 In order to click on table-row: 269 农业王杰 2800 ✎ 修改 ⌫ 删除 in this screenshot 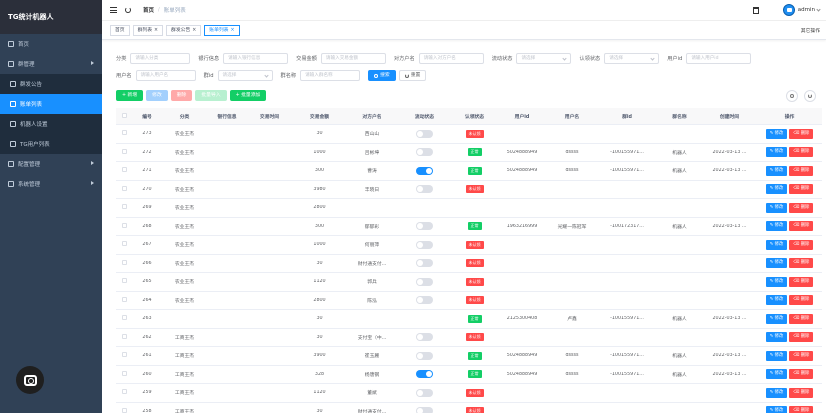, I will do `click(469, 208)`.